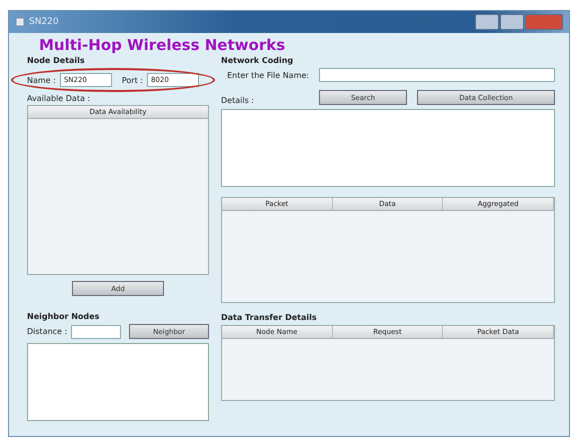  I want to click on field-label: Distance :, so click(47, 331).